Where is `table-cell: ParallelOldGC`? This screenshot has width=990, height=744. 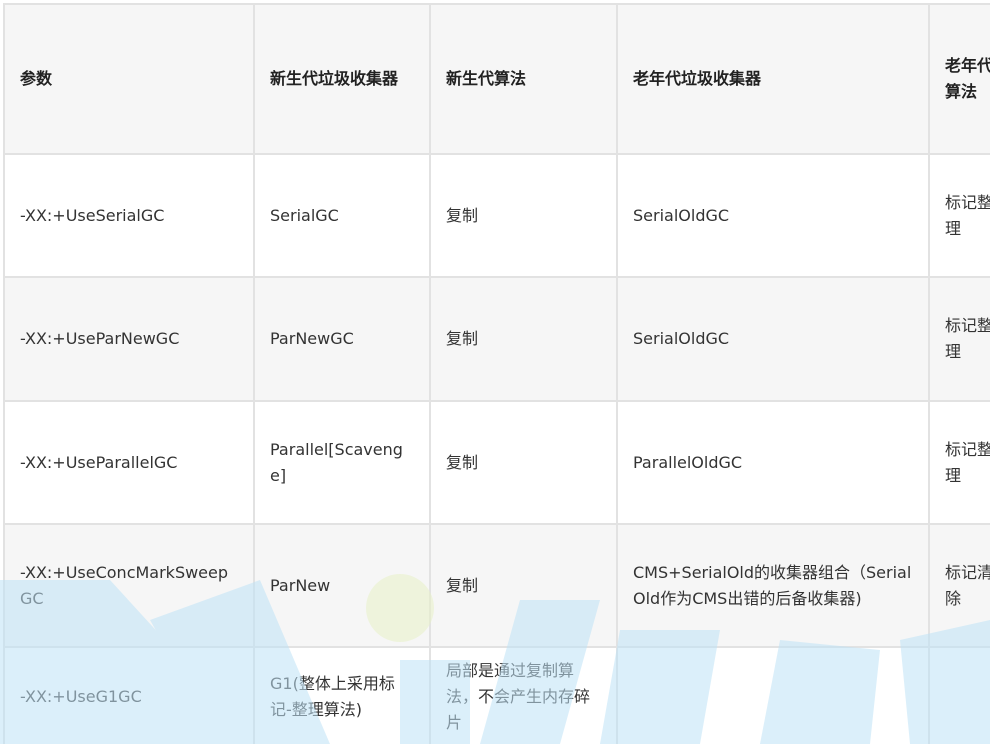 table-cell: ParallelOldGC is located at coordinates (773, 462).